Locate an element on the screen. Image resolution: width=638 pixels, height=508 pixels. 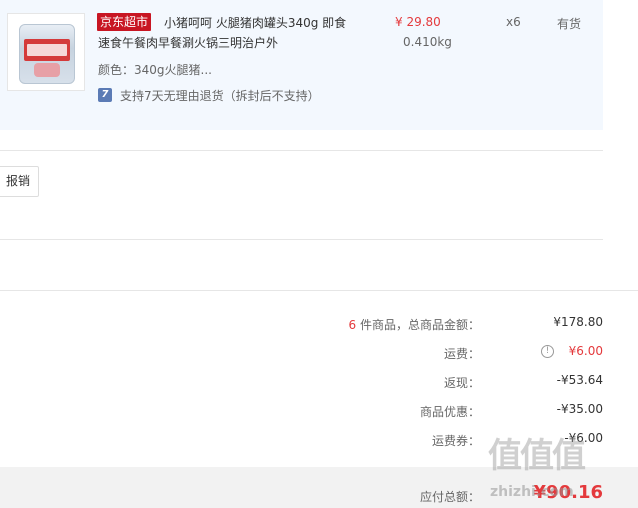
return-badge-icon: 7 is located at coordinates (105, 95).